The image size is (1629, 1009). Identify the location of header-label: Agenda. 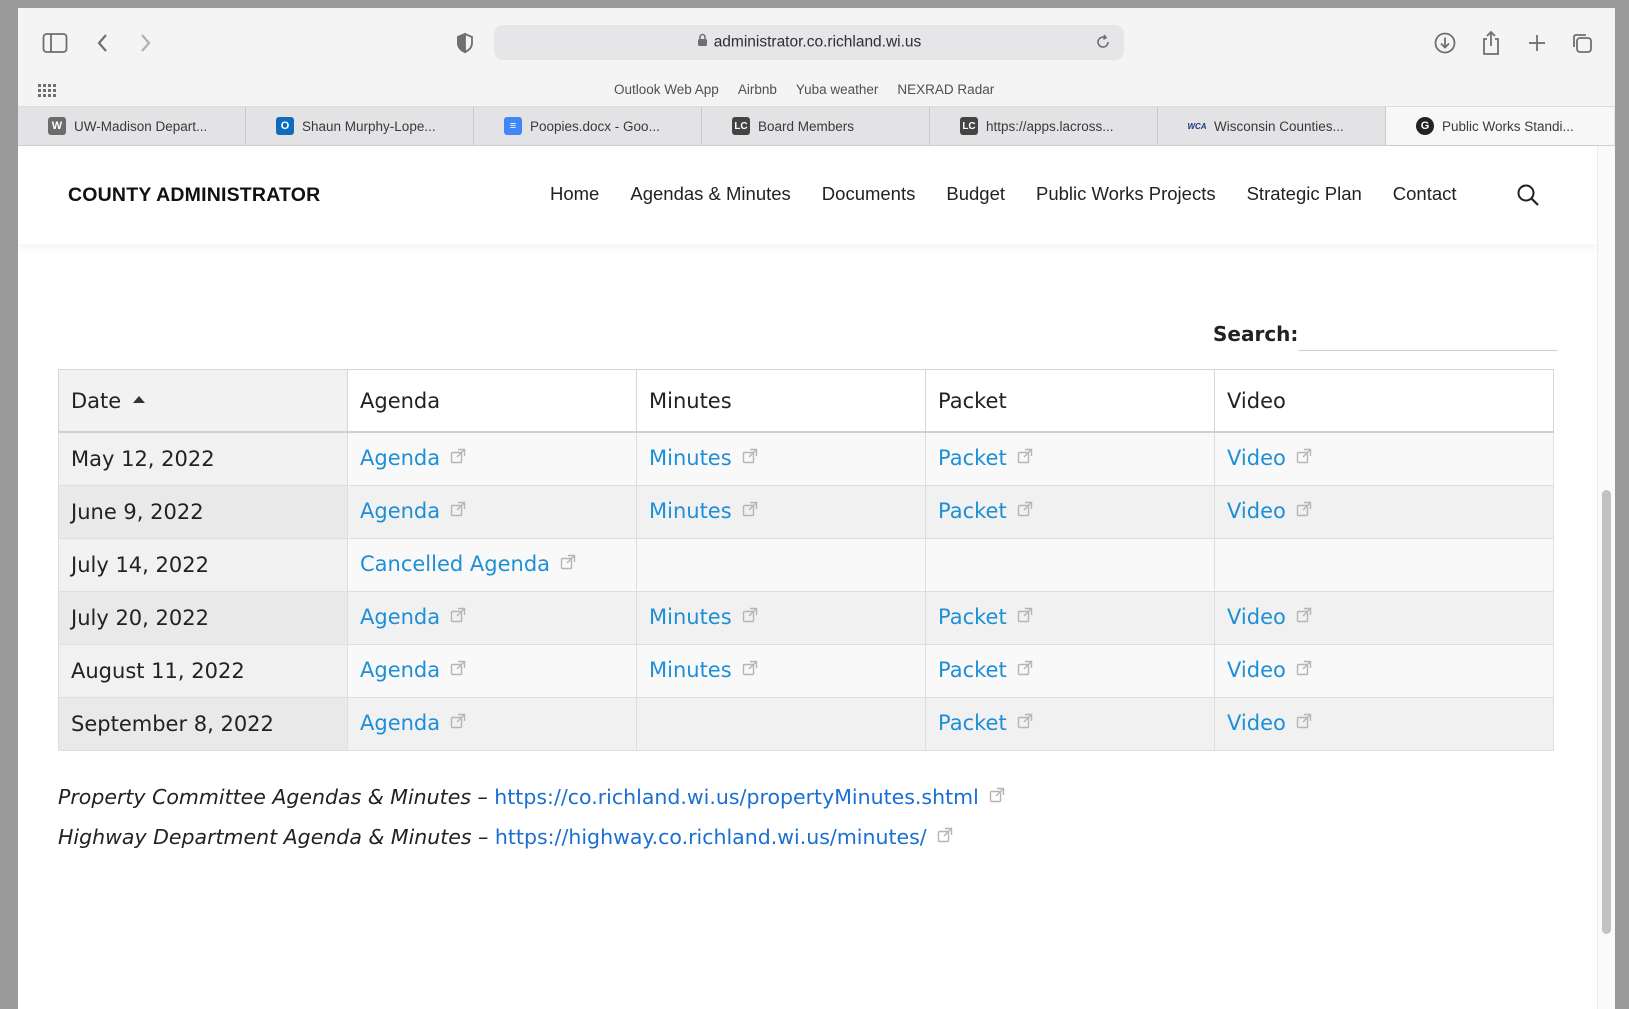
(400, 400).